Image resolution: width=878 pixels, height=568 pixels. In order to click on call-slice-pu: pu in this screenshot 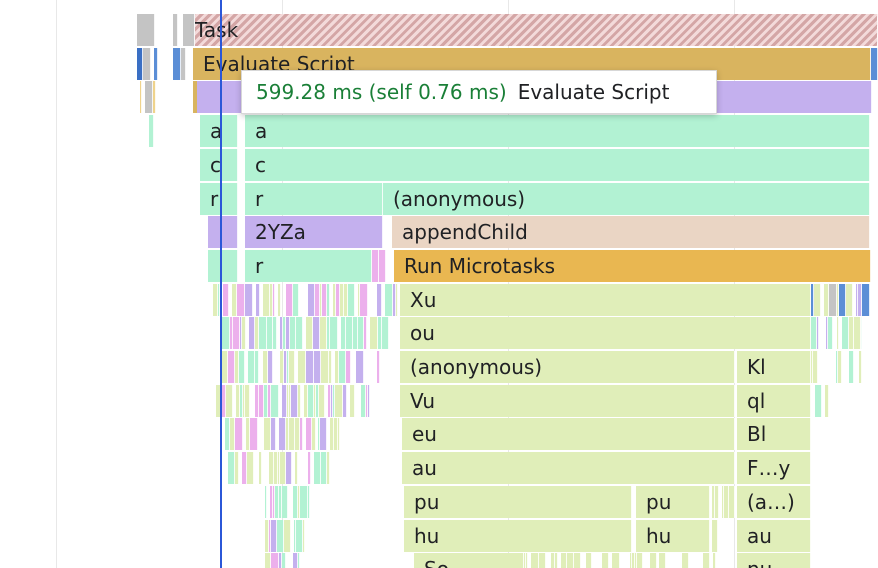, I will do `click(518, 502)`.